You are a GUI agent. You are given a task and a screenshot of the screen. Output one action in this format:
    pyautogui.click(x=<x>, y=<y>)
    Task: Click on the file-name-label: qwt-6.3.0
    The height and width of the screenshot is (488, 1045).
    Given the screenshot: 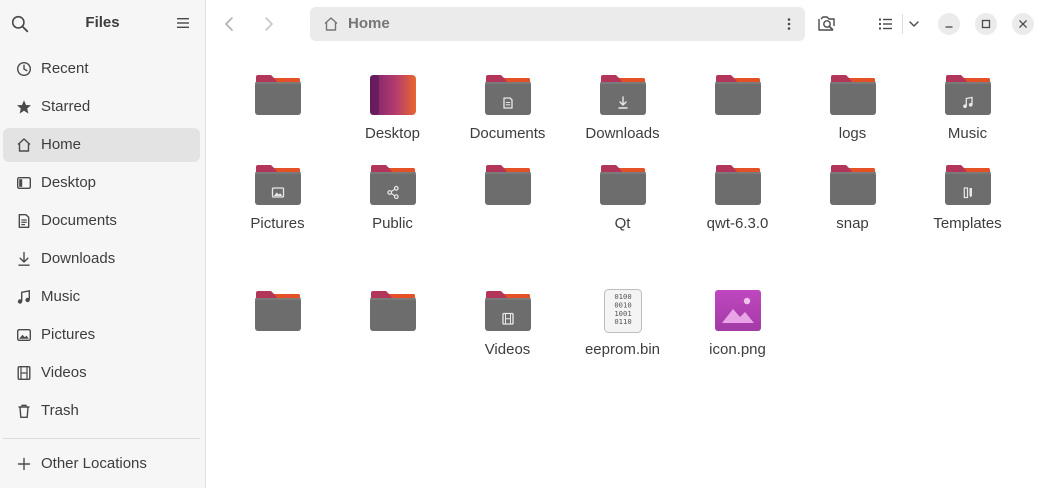 What is the action you would take?
    pyautogui.click(x=737, y=223)
    